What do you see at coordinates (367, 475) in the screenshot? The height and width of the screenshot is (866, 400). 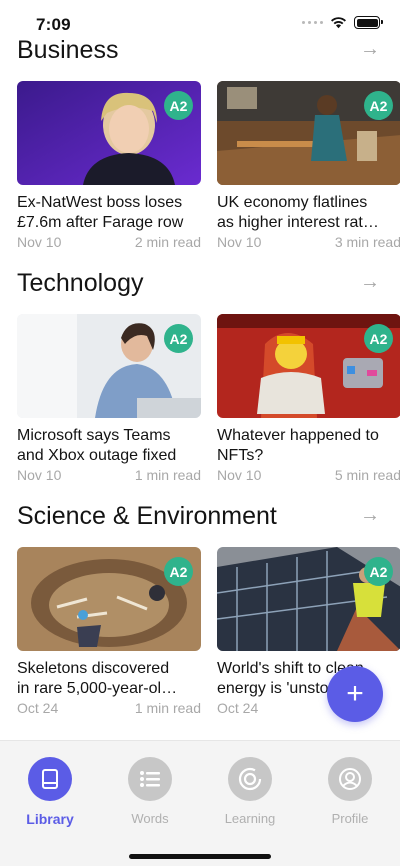 I see `article-read-time: 5 min read` at bounding box center [367, 475].